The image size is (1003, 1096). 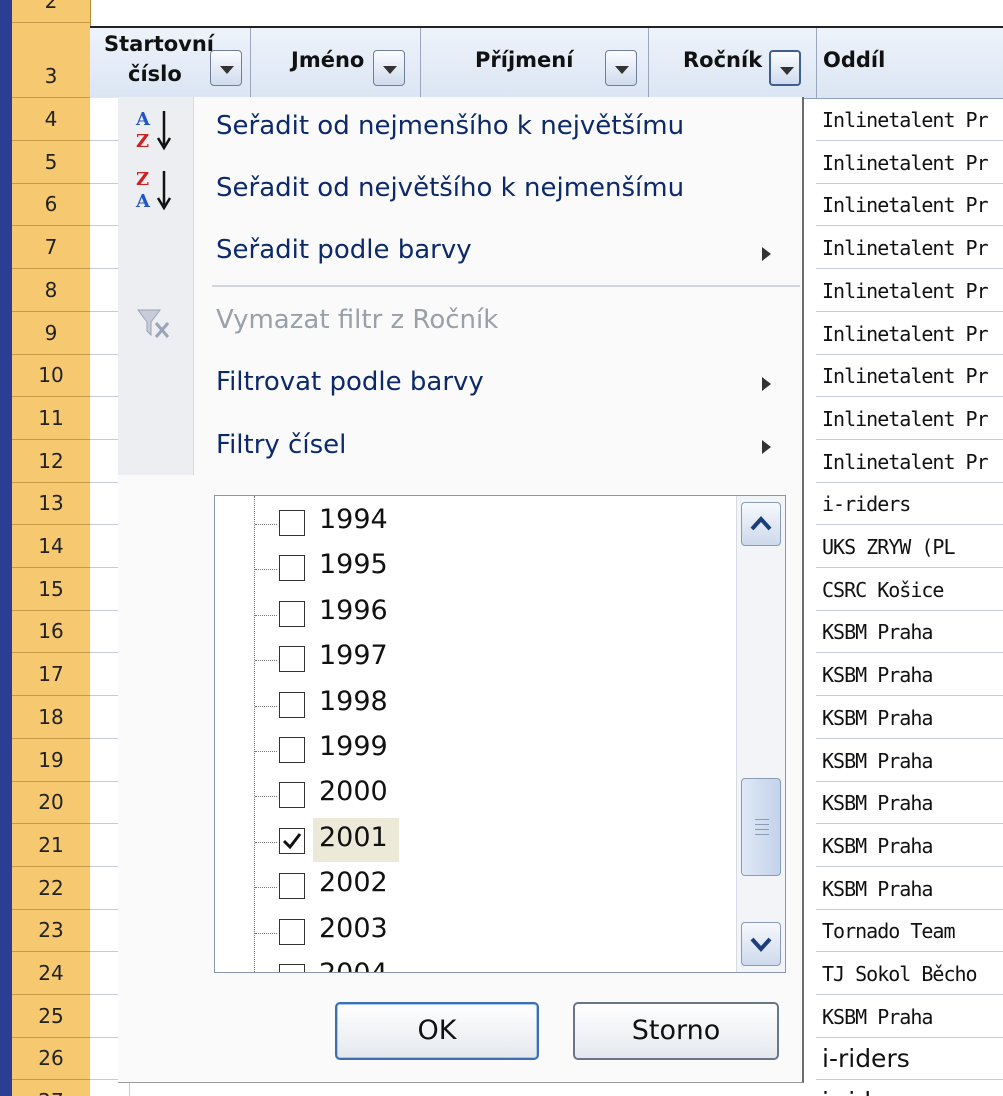 I want to click on startovni-dropdown-icon, so click(x=226, y=68).